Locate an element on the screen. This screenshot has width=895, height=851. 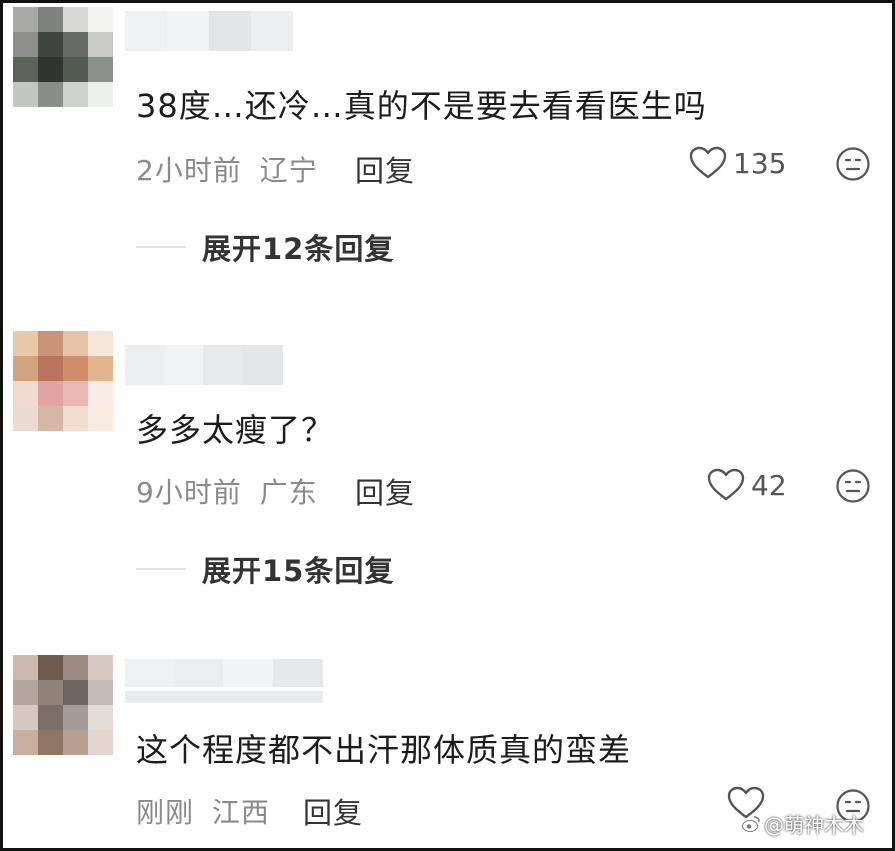
expand-replies-label: 展开15条回复 is located at coordinates (298, 571).